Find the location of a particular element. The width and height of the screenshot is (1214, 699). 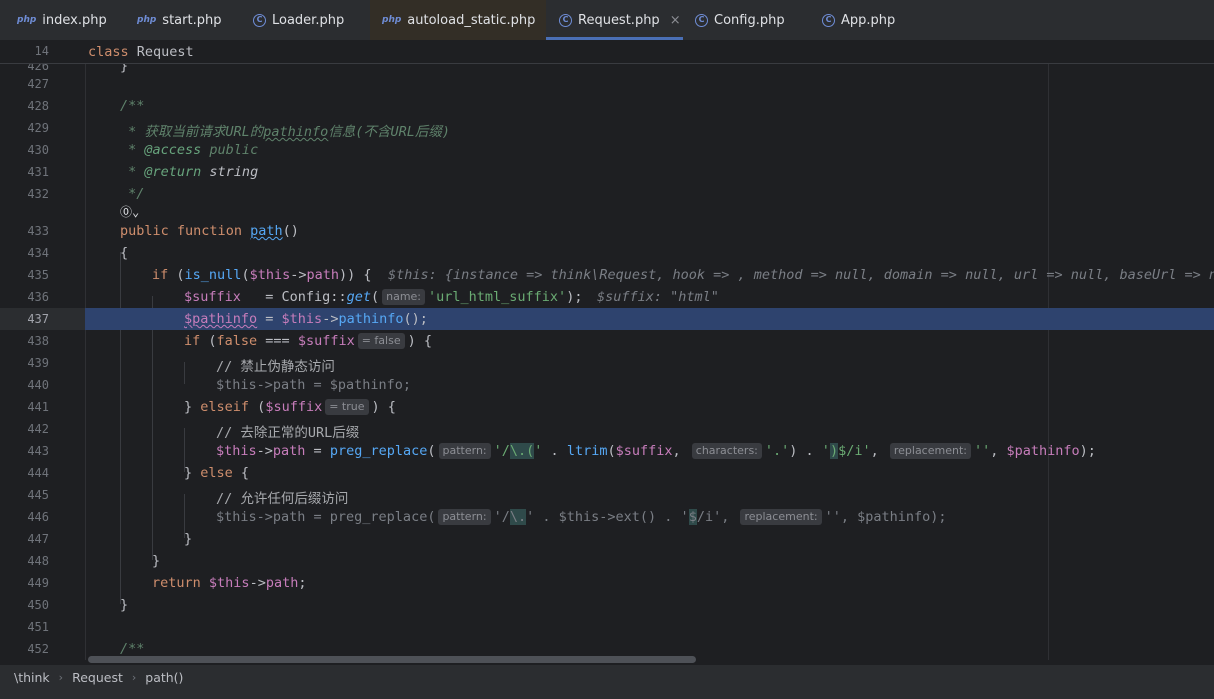

sticky-scope-header: 14 class Request is located at coordinates (607, 52).